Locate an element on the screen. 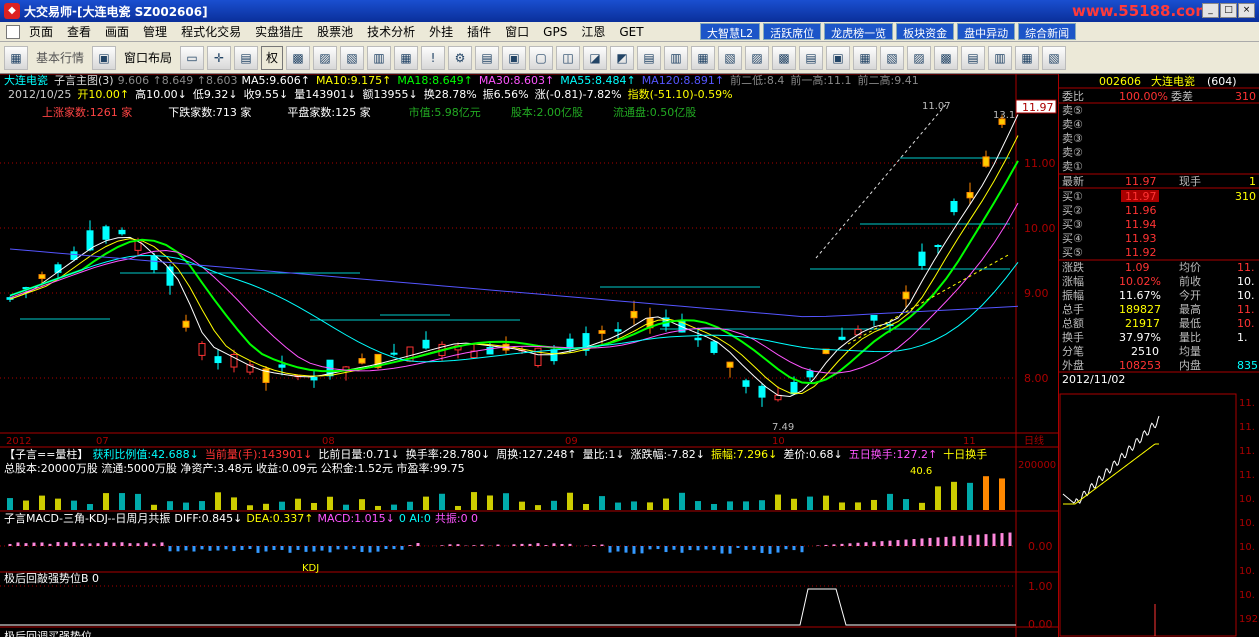 The height and width of the screenshot is (637, 1259). weicha-label: 委差 is located at coordinates (1182, 96).